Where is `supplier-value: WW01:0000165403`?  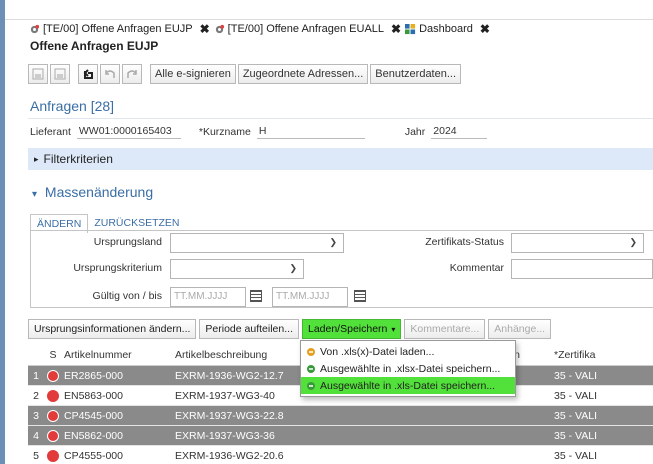 supplier-value: WW01:0000165403 is located at coordinates (128, 131).